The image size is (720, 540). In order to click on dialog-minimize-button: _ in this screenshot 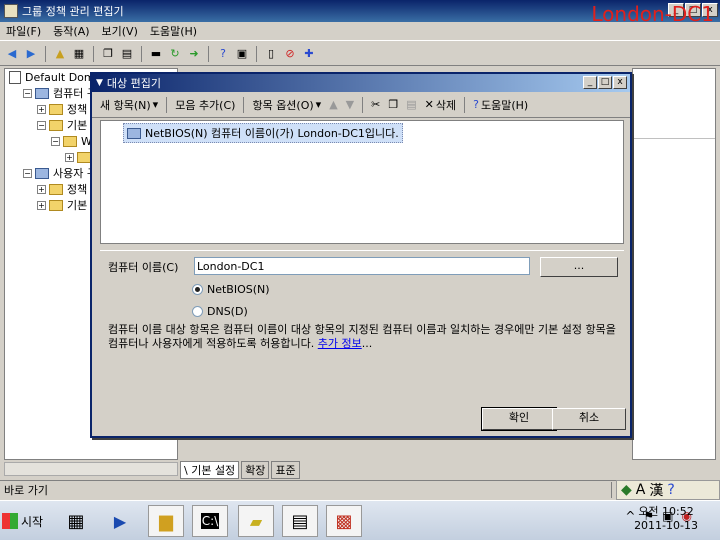, I will do `click(590, 82)`.